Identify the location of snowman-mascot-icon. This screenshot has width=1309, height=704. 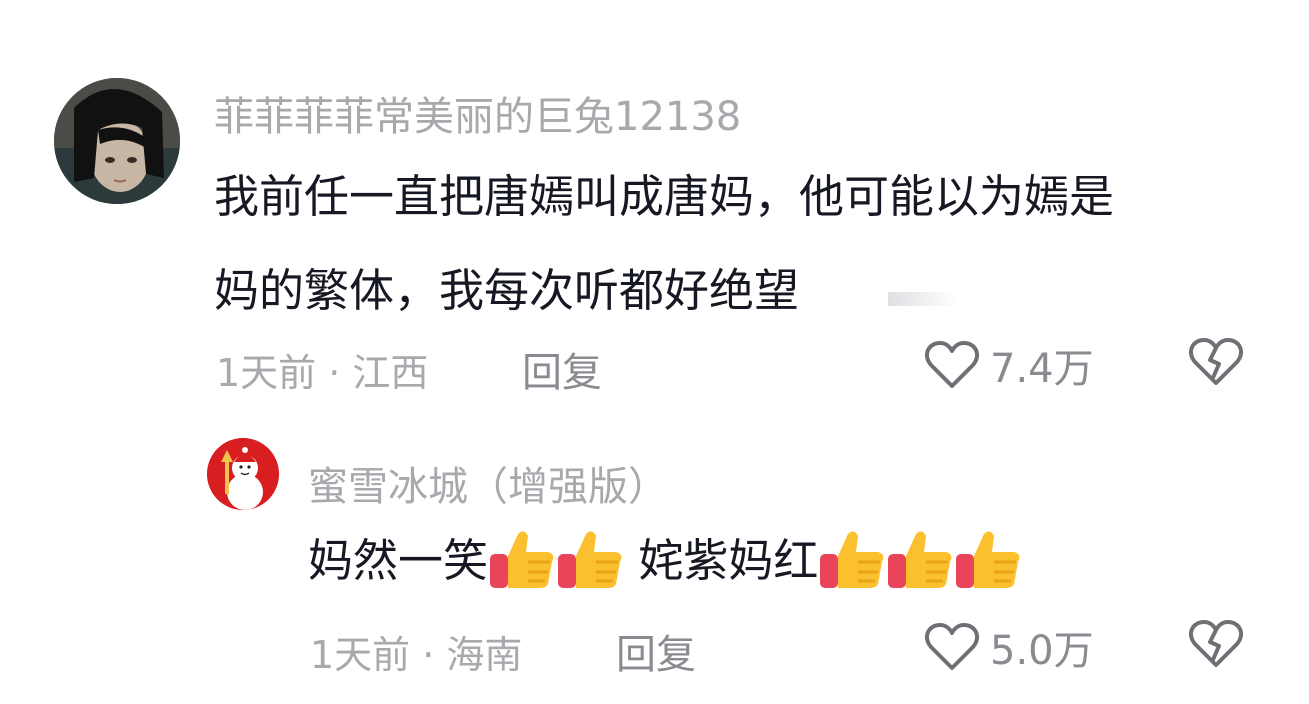
(243, 474).